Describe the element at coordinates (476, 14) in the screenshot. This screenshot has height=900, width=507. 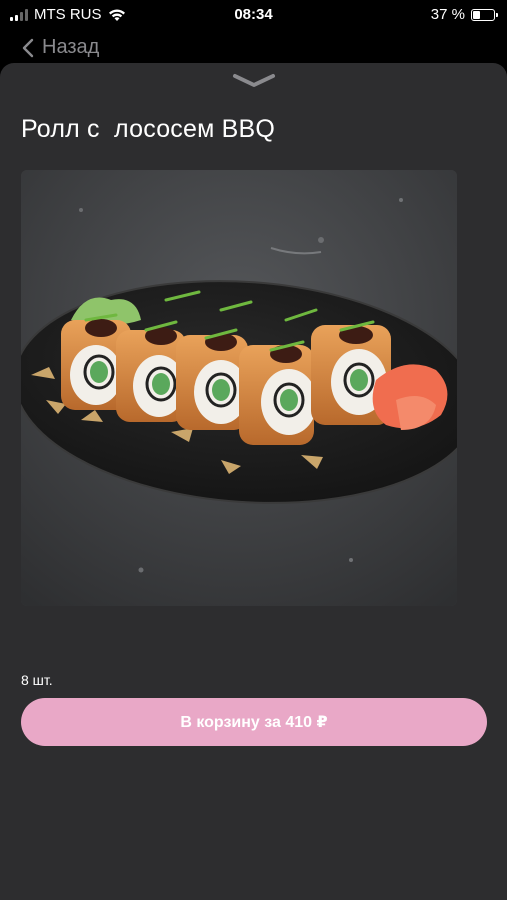
I see `battery-level` at that location.